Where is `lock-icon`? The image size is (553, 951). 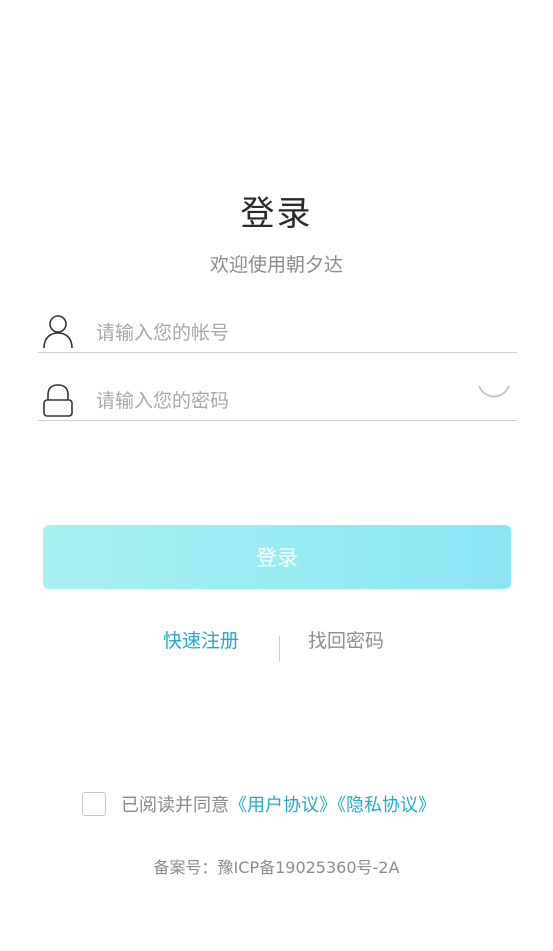 lock-icon is located at coordinates (58, 400).